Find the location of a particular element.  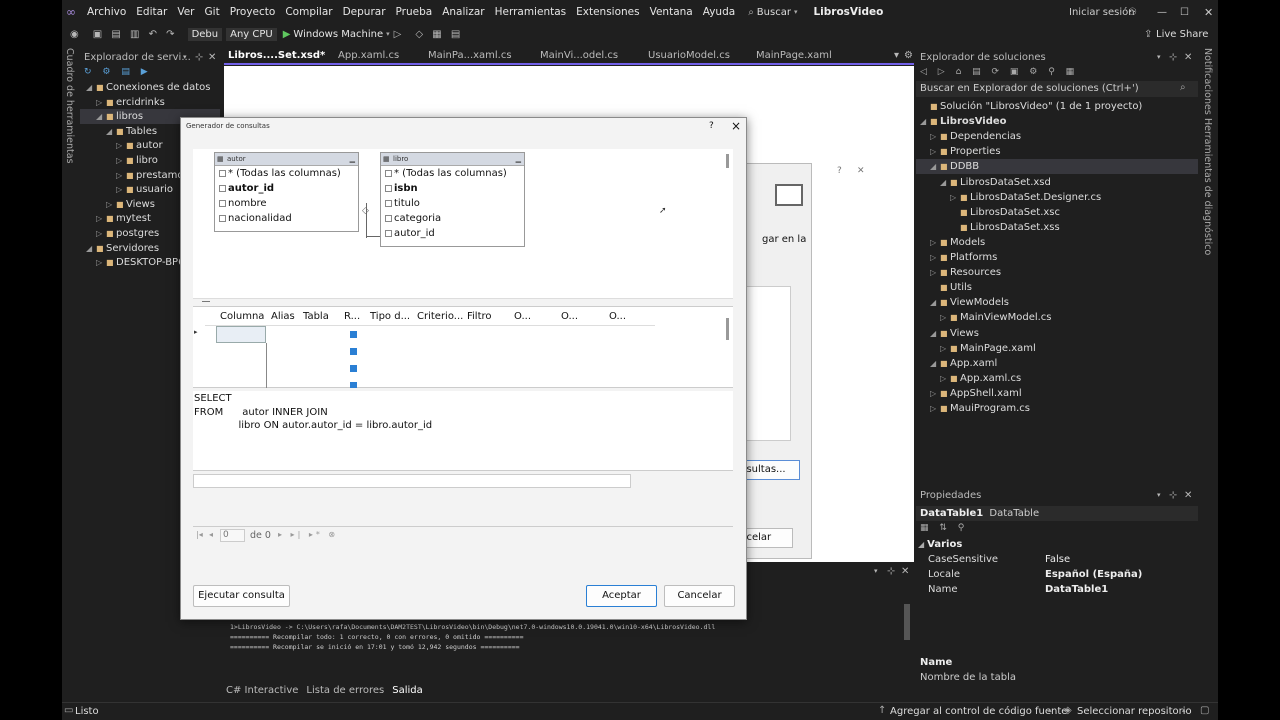

table-header: ▦ libro ▁ is located at coordinates (452, 159).